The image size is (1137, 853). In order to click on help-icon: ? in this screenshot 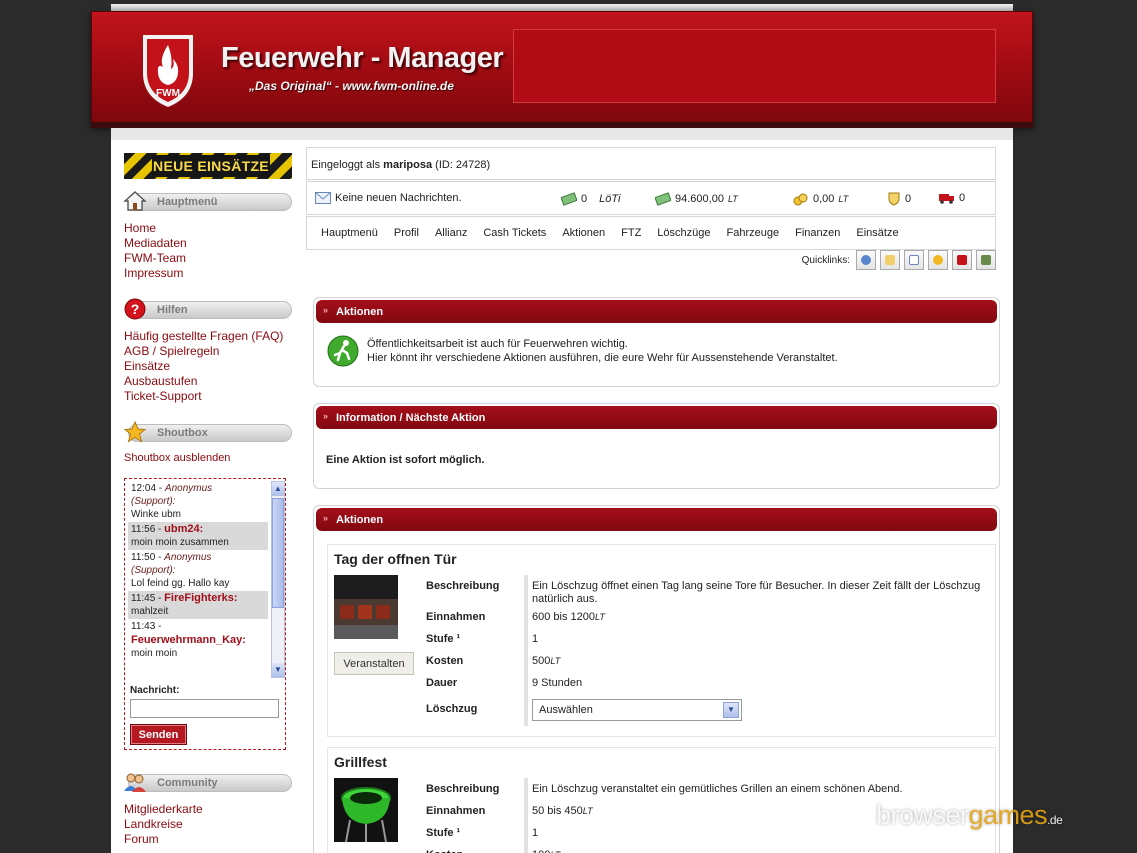, I will do `click(135, 309)`.